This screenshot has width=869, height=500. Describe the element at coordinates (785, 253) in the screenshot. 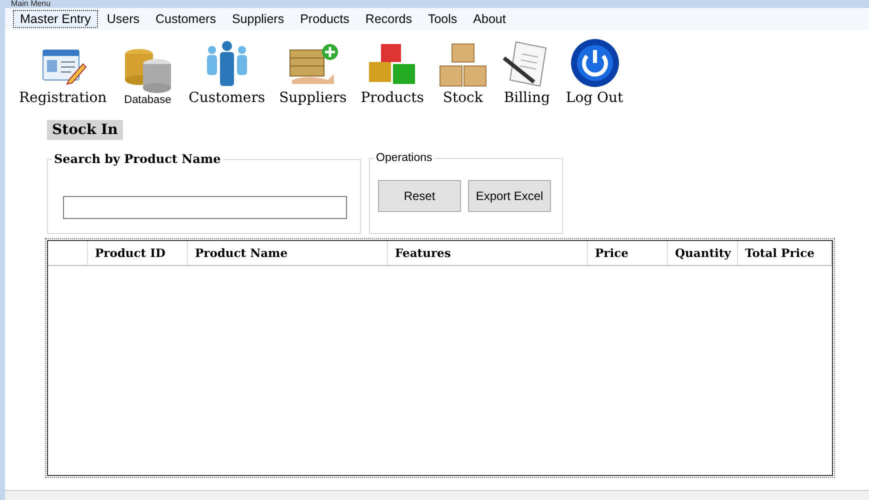

I see `column-header: Total Price` at that location.